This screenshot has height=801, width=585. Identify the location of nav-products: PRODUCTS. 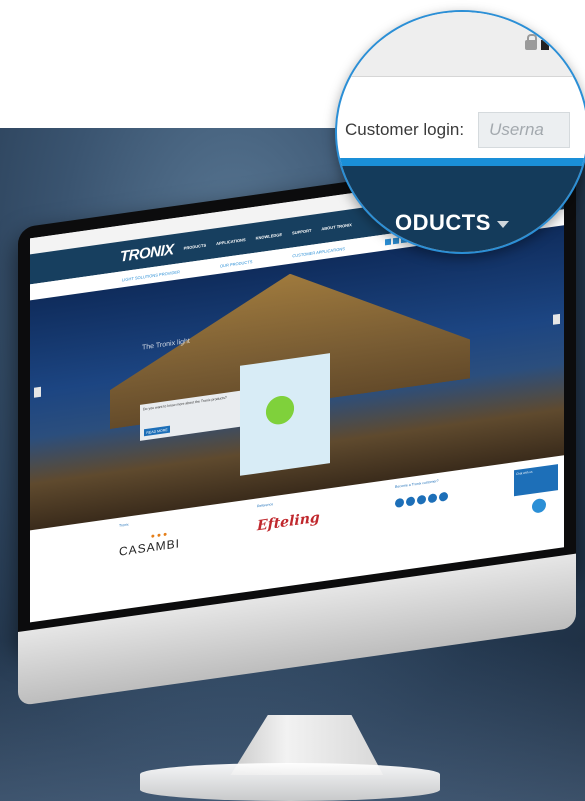
(195, 246).